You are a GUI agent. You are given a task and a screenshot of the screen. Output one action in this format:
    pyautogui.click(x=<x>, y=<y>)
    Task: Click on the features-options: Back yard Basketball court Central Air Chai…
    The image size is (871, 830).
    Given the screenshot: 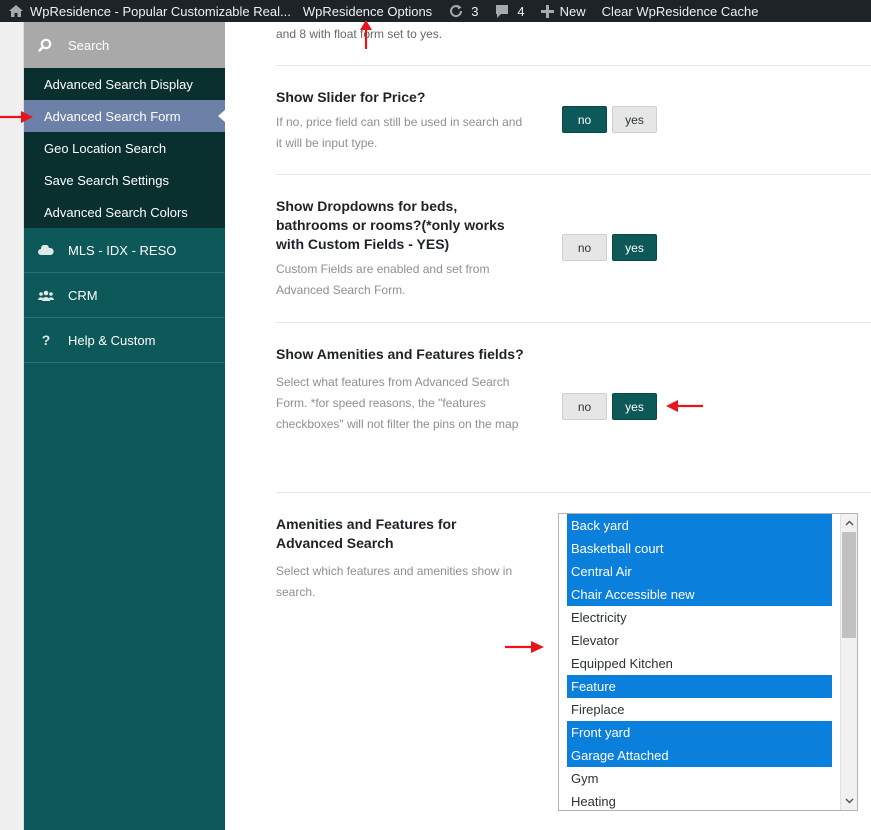 What is the action you would take?
    pyautogui.click(x=699, y=662)
    